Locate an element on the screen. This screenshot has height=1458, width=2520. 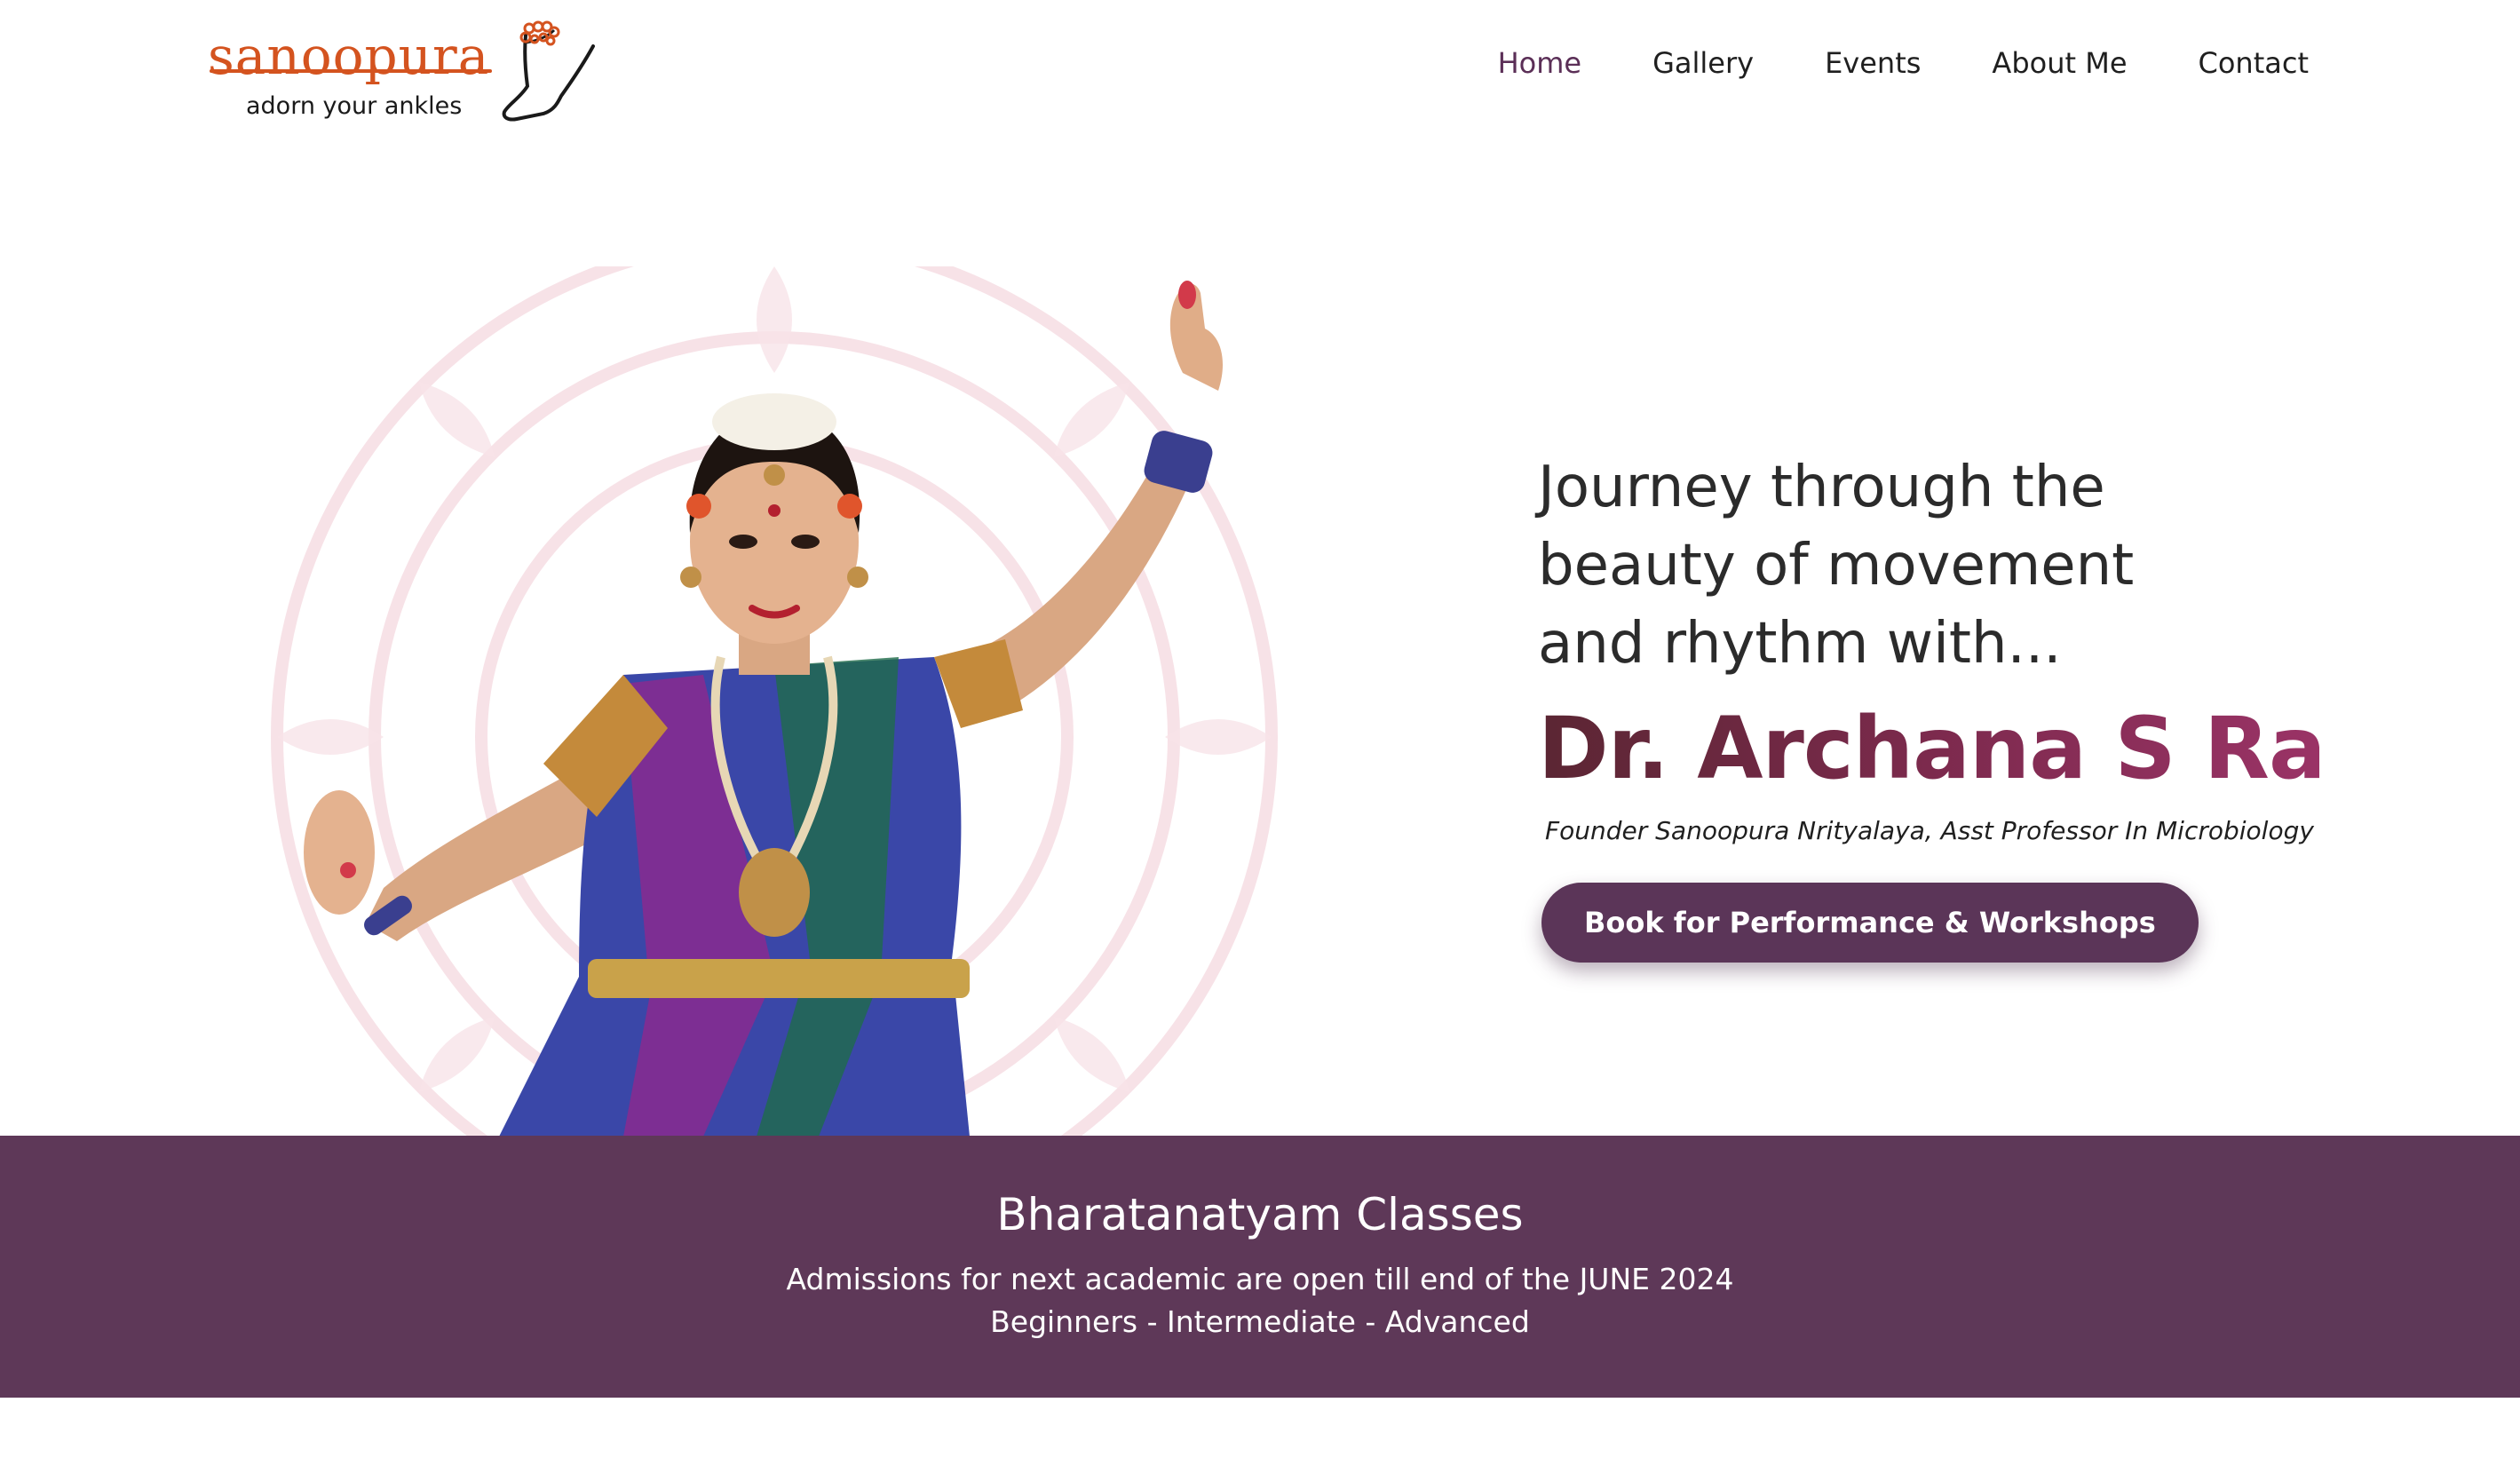
nav-gallery: Gallery is located at coordinates (1703, 63).